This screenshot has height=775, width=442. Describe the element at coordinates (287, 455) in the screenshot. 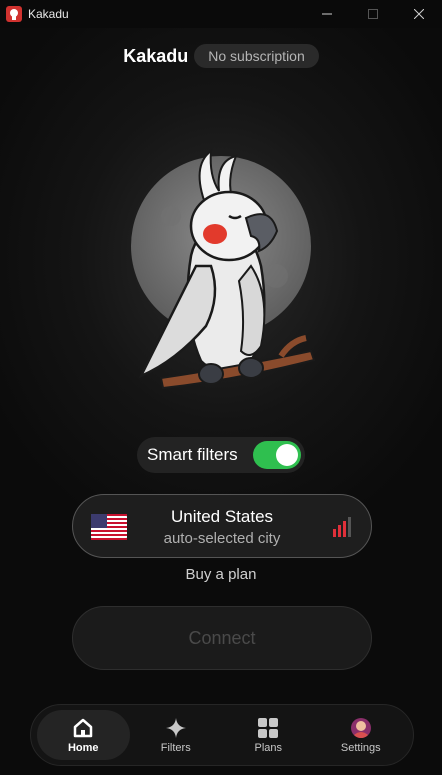

I see `toggle-knob` at that location.